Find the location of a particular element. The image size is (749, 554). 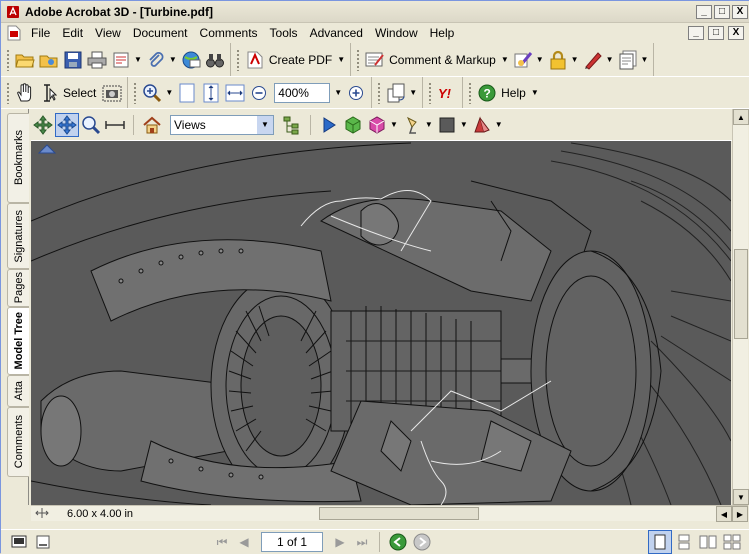

help-question-icon: ? is located at coordinates (487, 93).